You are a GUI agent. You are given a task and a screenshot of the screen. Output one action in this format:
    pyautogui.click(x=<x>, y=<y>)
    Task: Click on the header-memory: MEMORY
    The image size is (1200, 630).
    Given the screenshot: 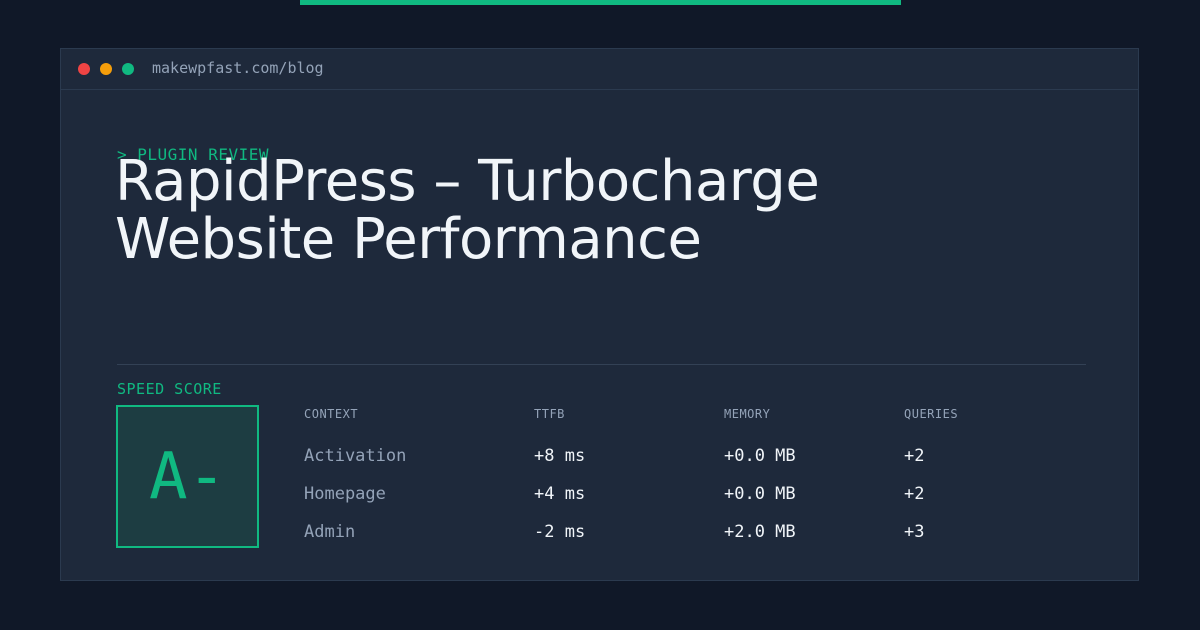 What is the action you would take?
    pyautogui.click(x=747, y=414)
    